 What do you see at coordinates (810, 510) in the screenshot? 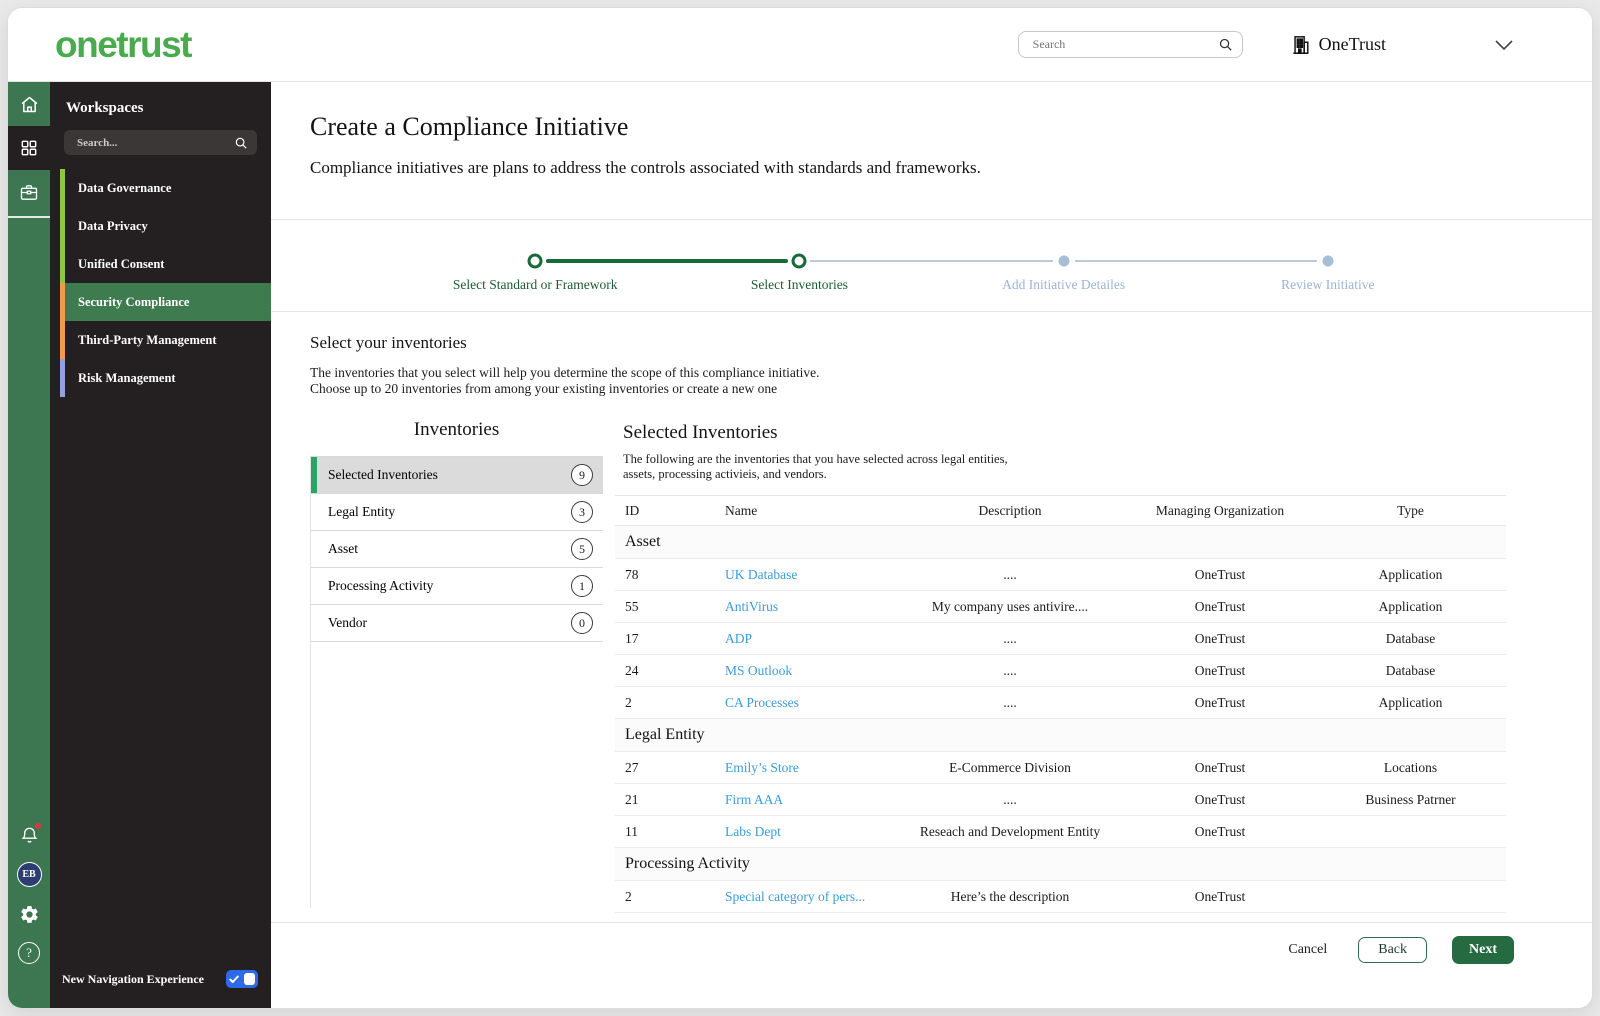
I see `column-header-name: Name` at bounding box center [810, 510].